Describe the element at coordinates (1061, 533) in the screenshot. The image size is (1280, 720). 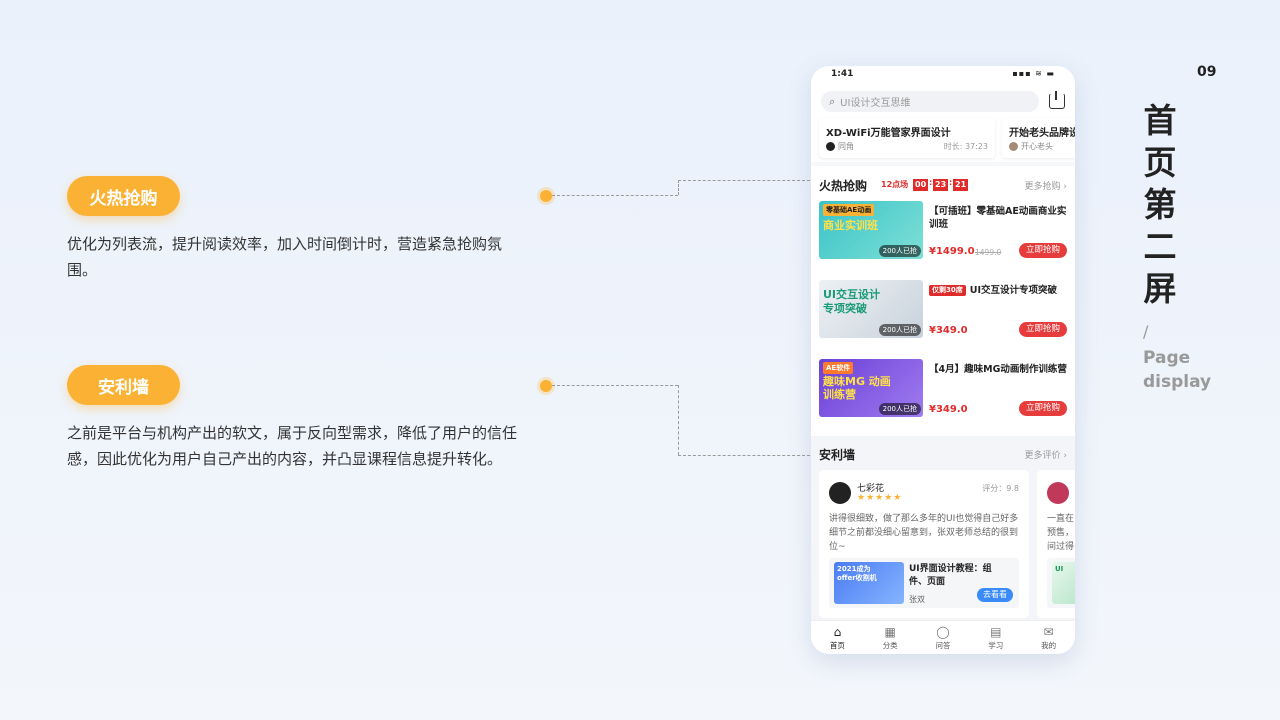
I see `review-text: 一直在预售，间过得` at that location.